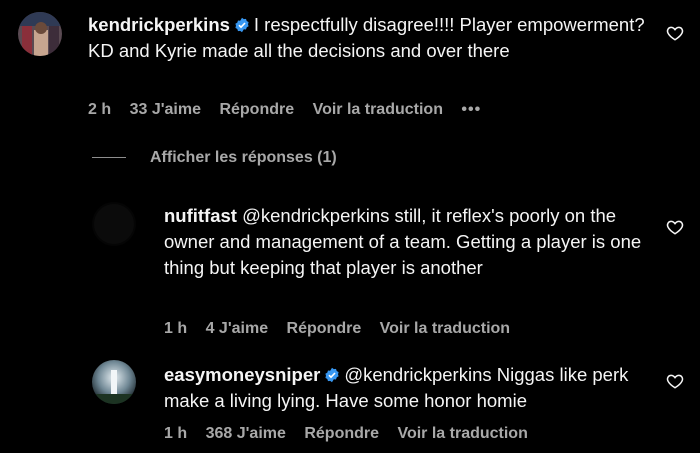  I want to click on comment-meta: 1 h 4 J'aime Répondre Voir la traduction, so click(344, 329).